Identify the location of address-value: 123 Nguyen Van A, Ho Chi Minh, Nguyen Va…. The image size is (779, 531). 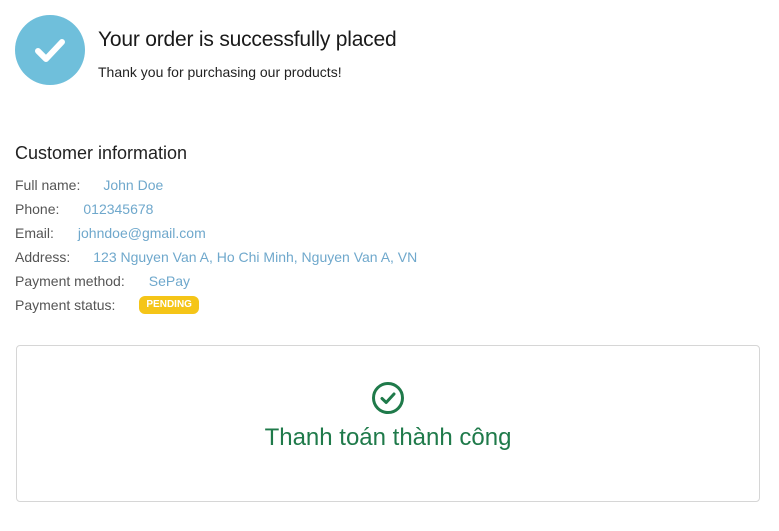
(255, 257).